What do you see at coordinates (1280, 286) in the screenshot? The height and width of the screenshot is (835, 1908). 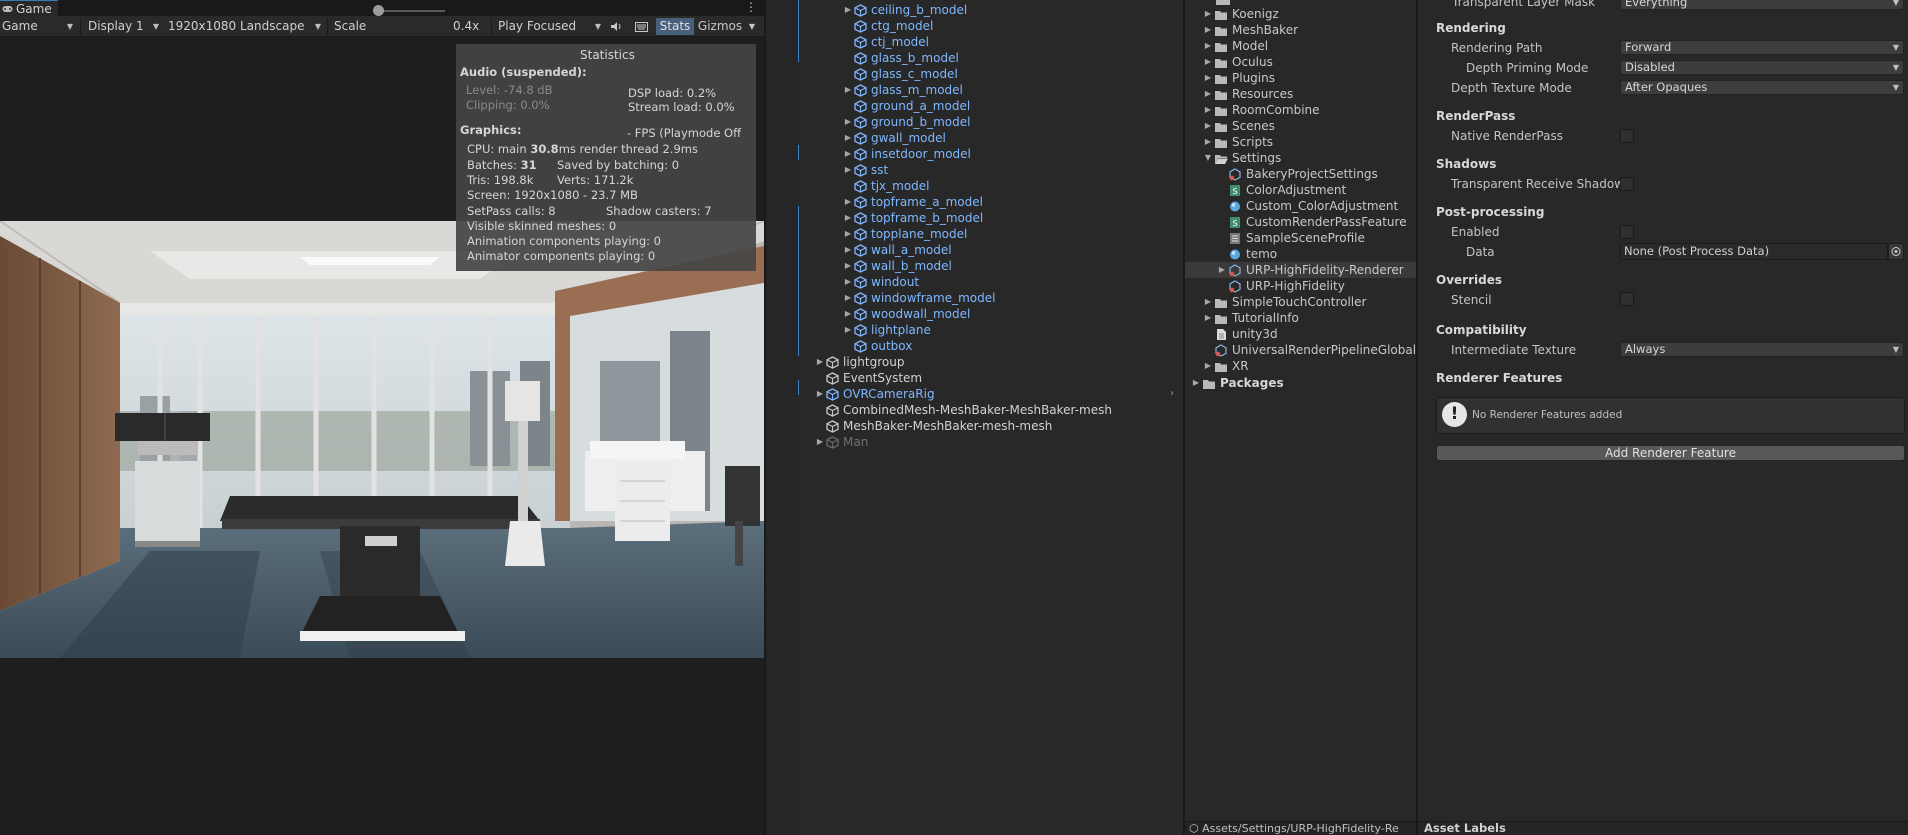 I see `project-item: URP-HighFidelity` at bounding box center [1280, 286].